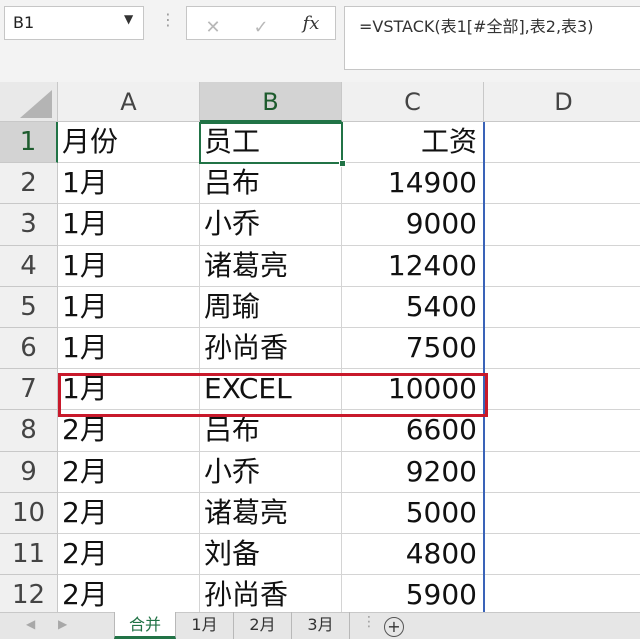 The height and width of the screenshot is (639, 640). Describe the element at coordinates (369, 622) in the screenshot. I see `tab-split-handle-icon: ⋮` at that location.